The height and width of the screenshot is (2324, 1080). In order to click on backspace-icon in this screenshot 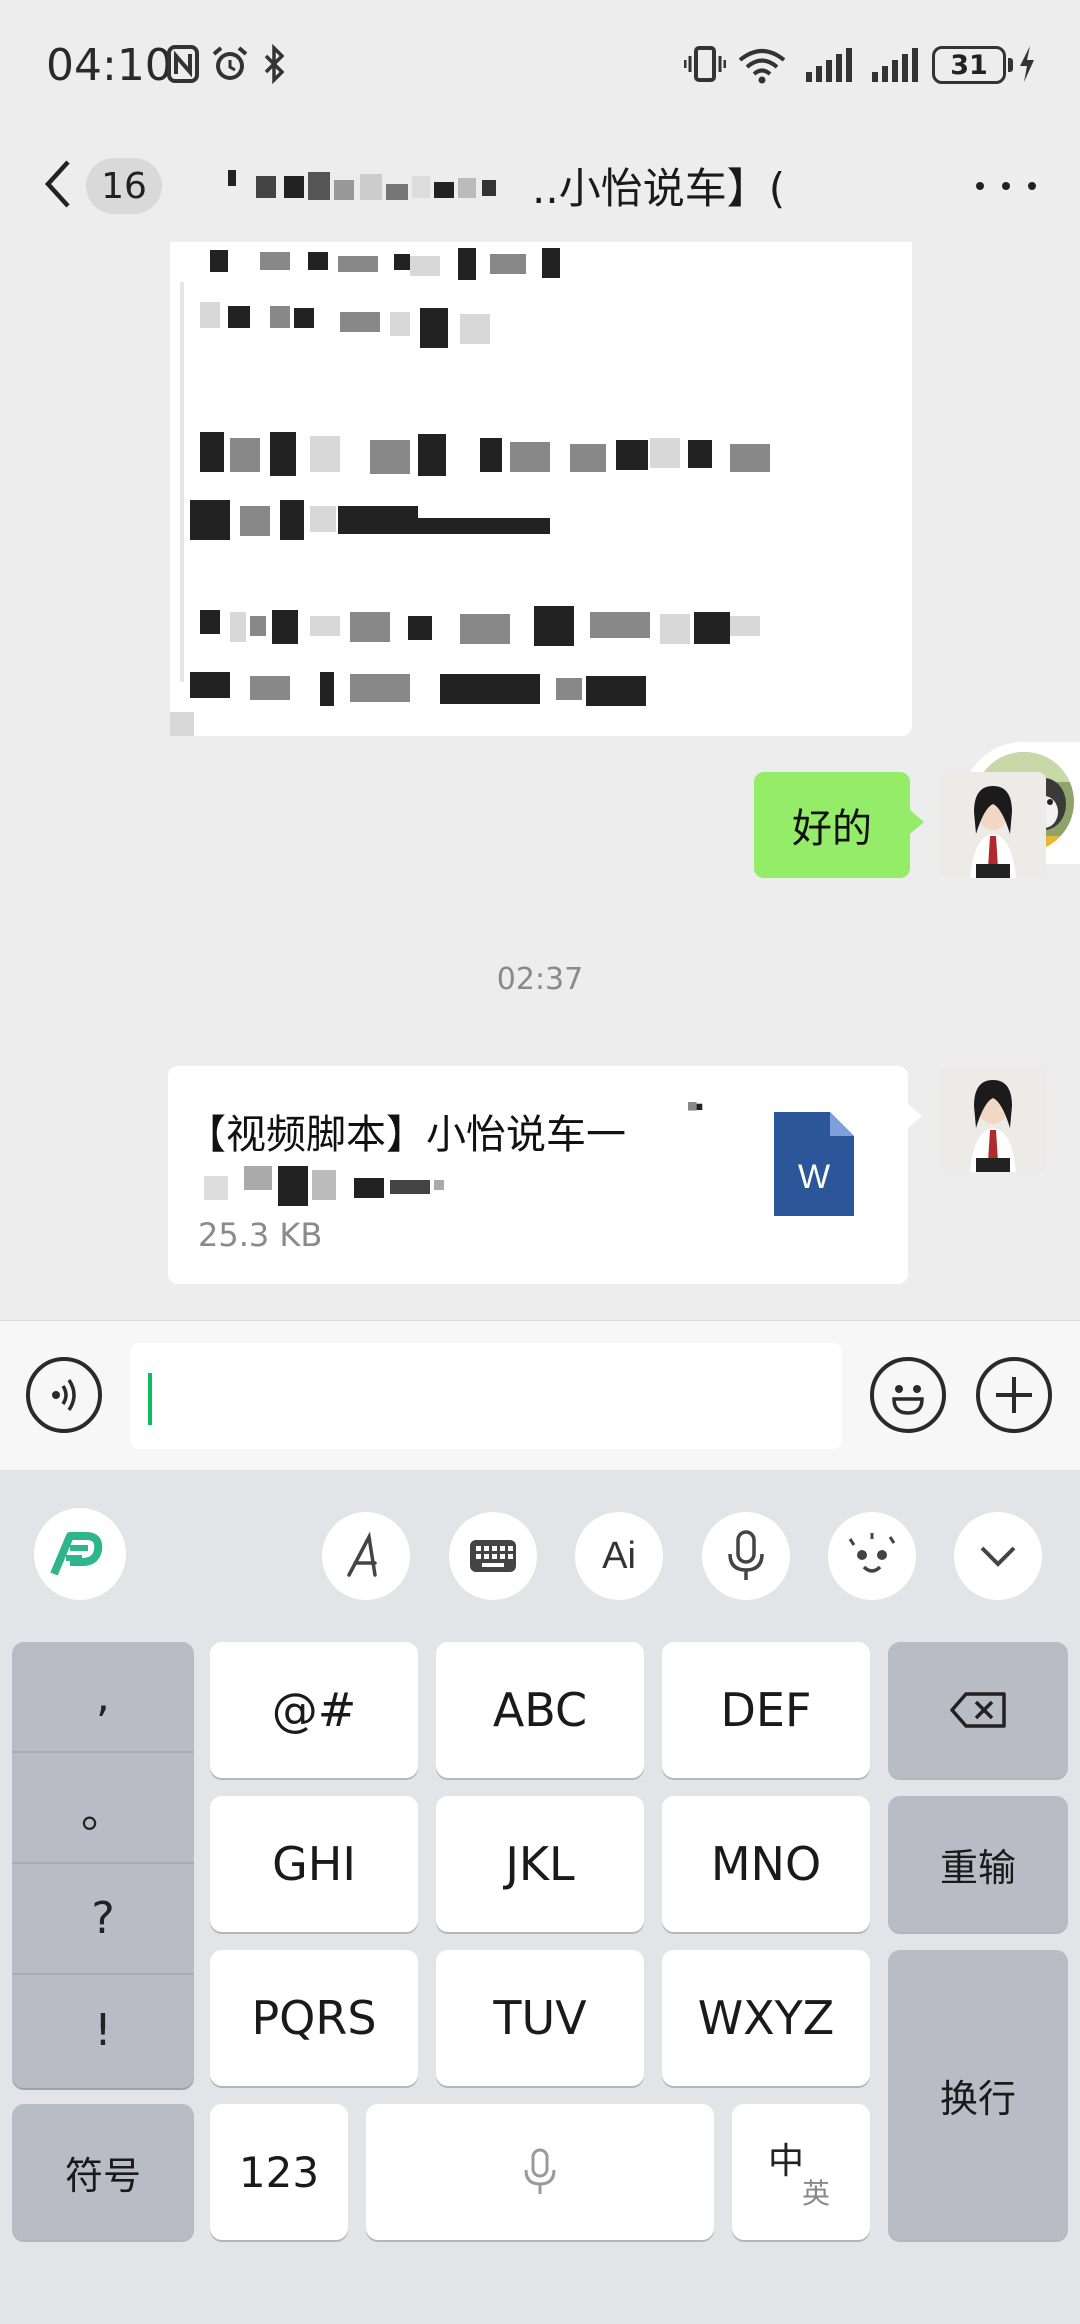, I will do `click(978, 1710)`.